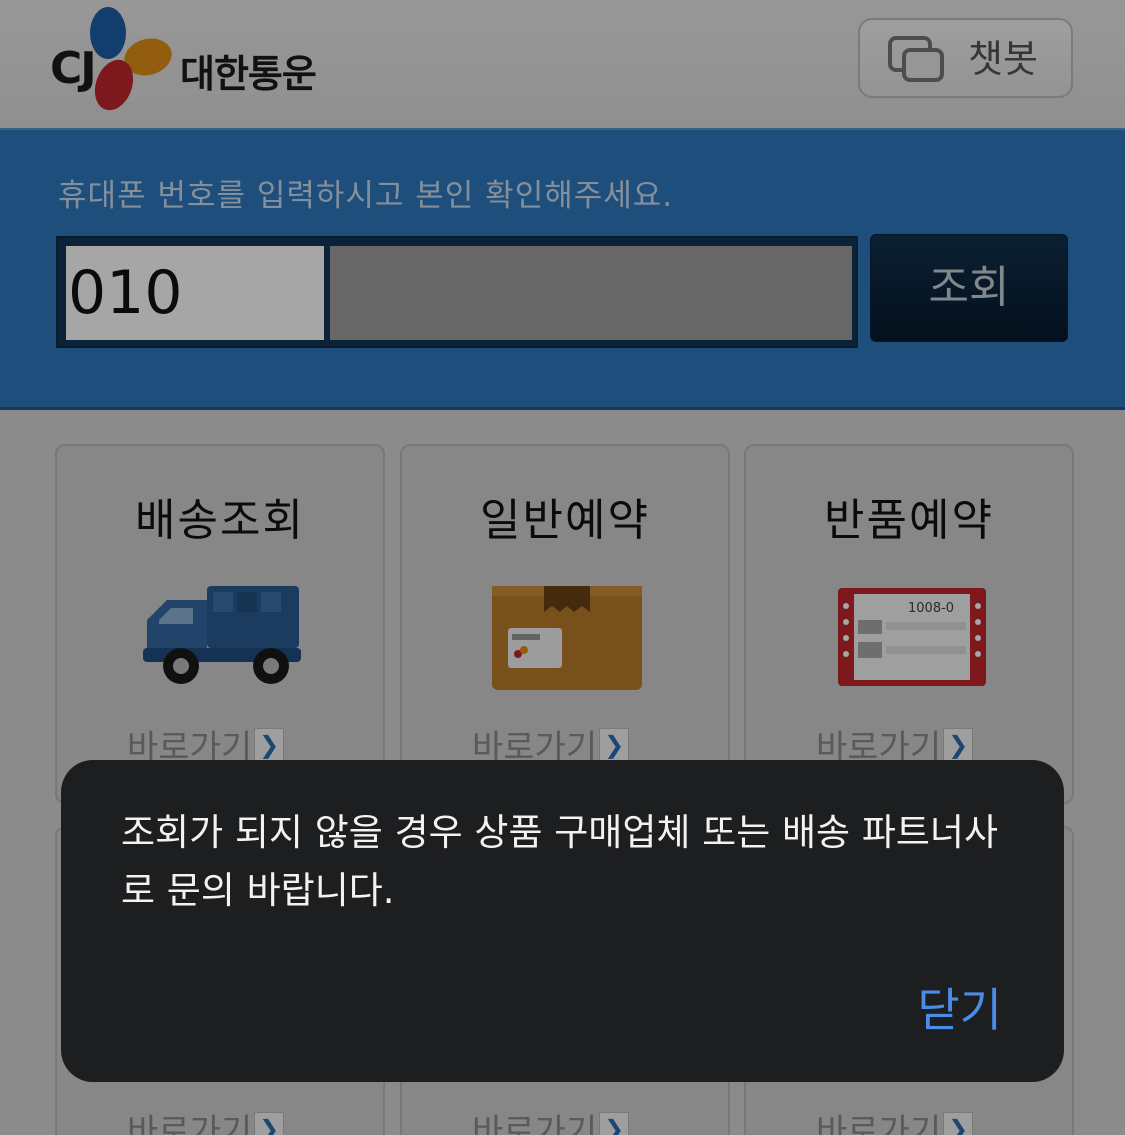  Describe the element at coordinates (969, 288) in the screenshot. I see `search-button: 조회` at that location.